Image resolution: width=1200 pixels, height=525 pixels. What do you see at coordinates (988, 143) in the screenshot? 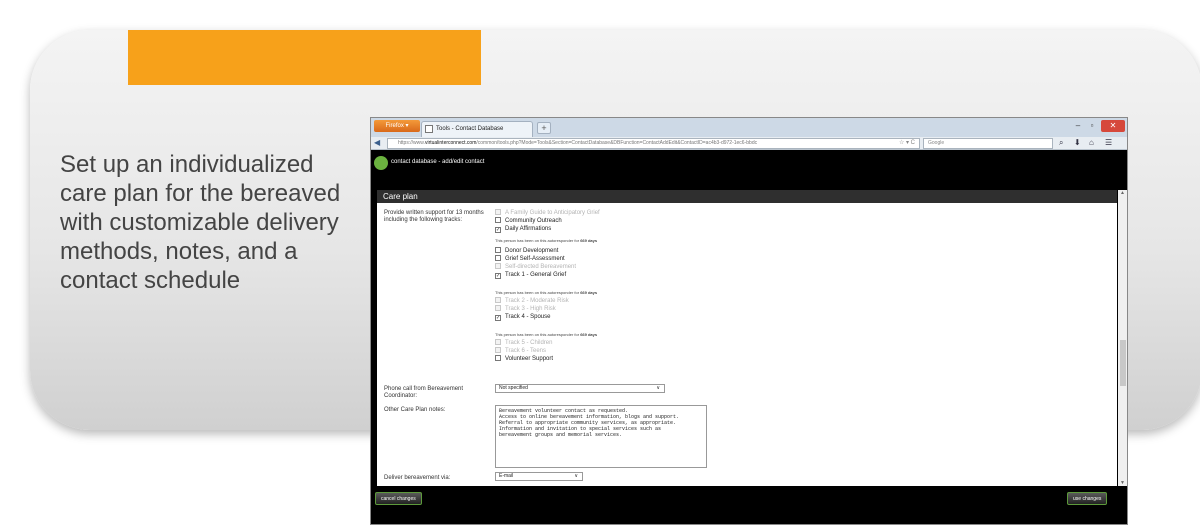
I see `search-box: Google` at bounding box center [988, 143].